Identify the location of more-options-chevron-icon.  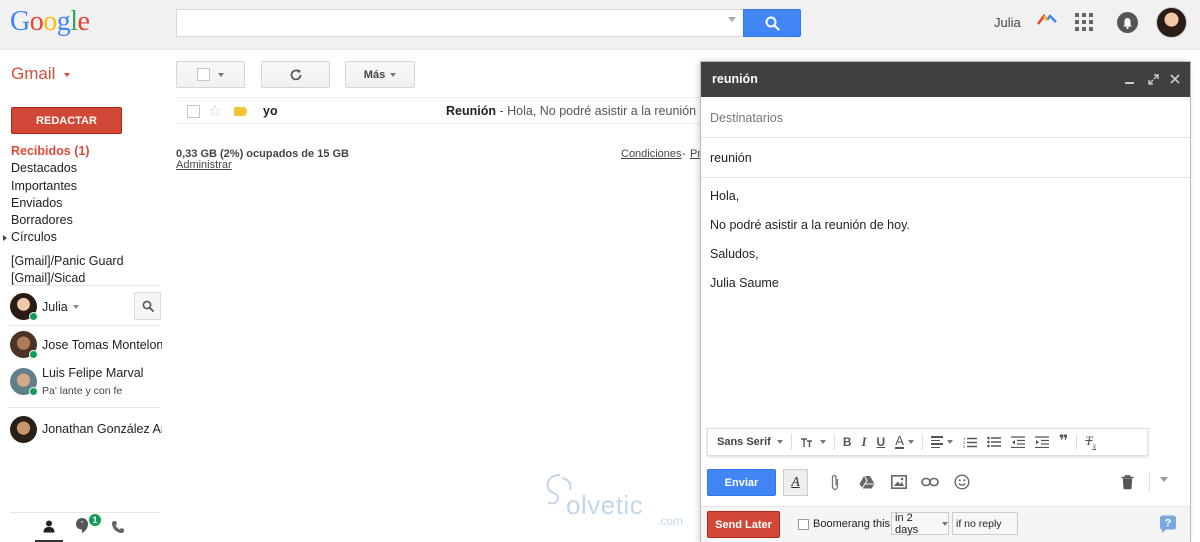
(1164, 479).